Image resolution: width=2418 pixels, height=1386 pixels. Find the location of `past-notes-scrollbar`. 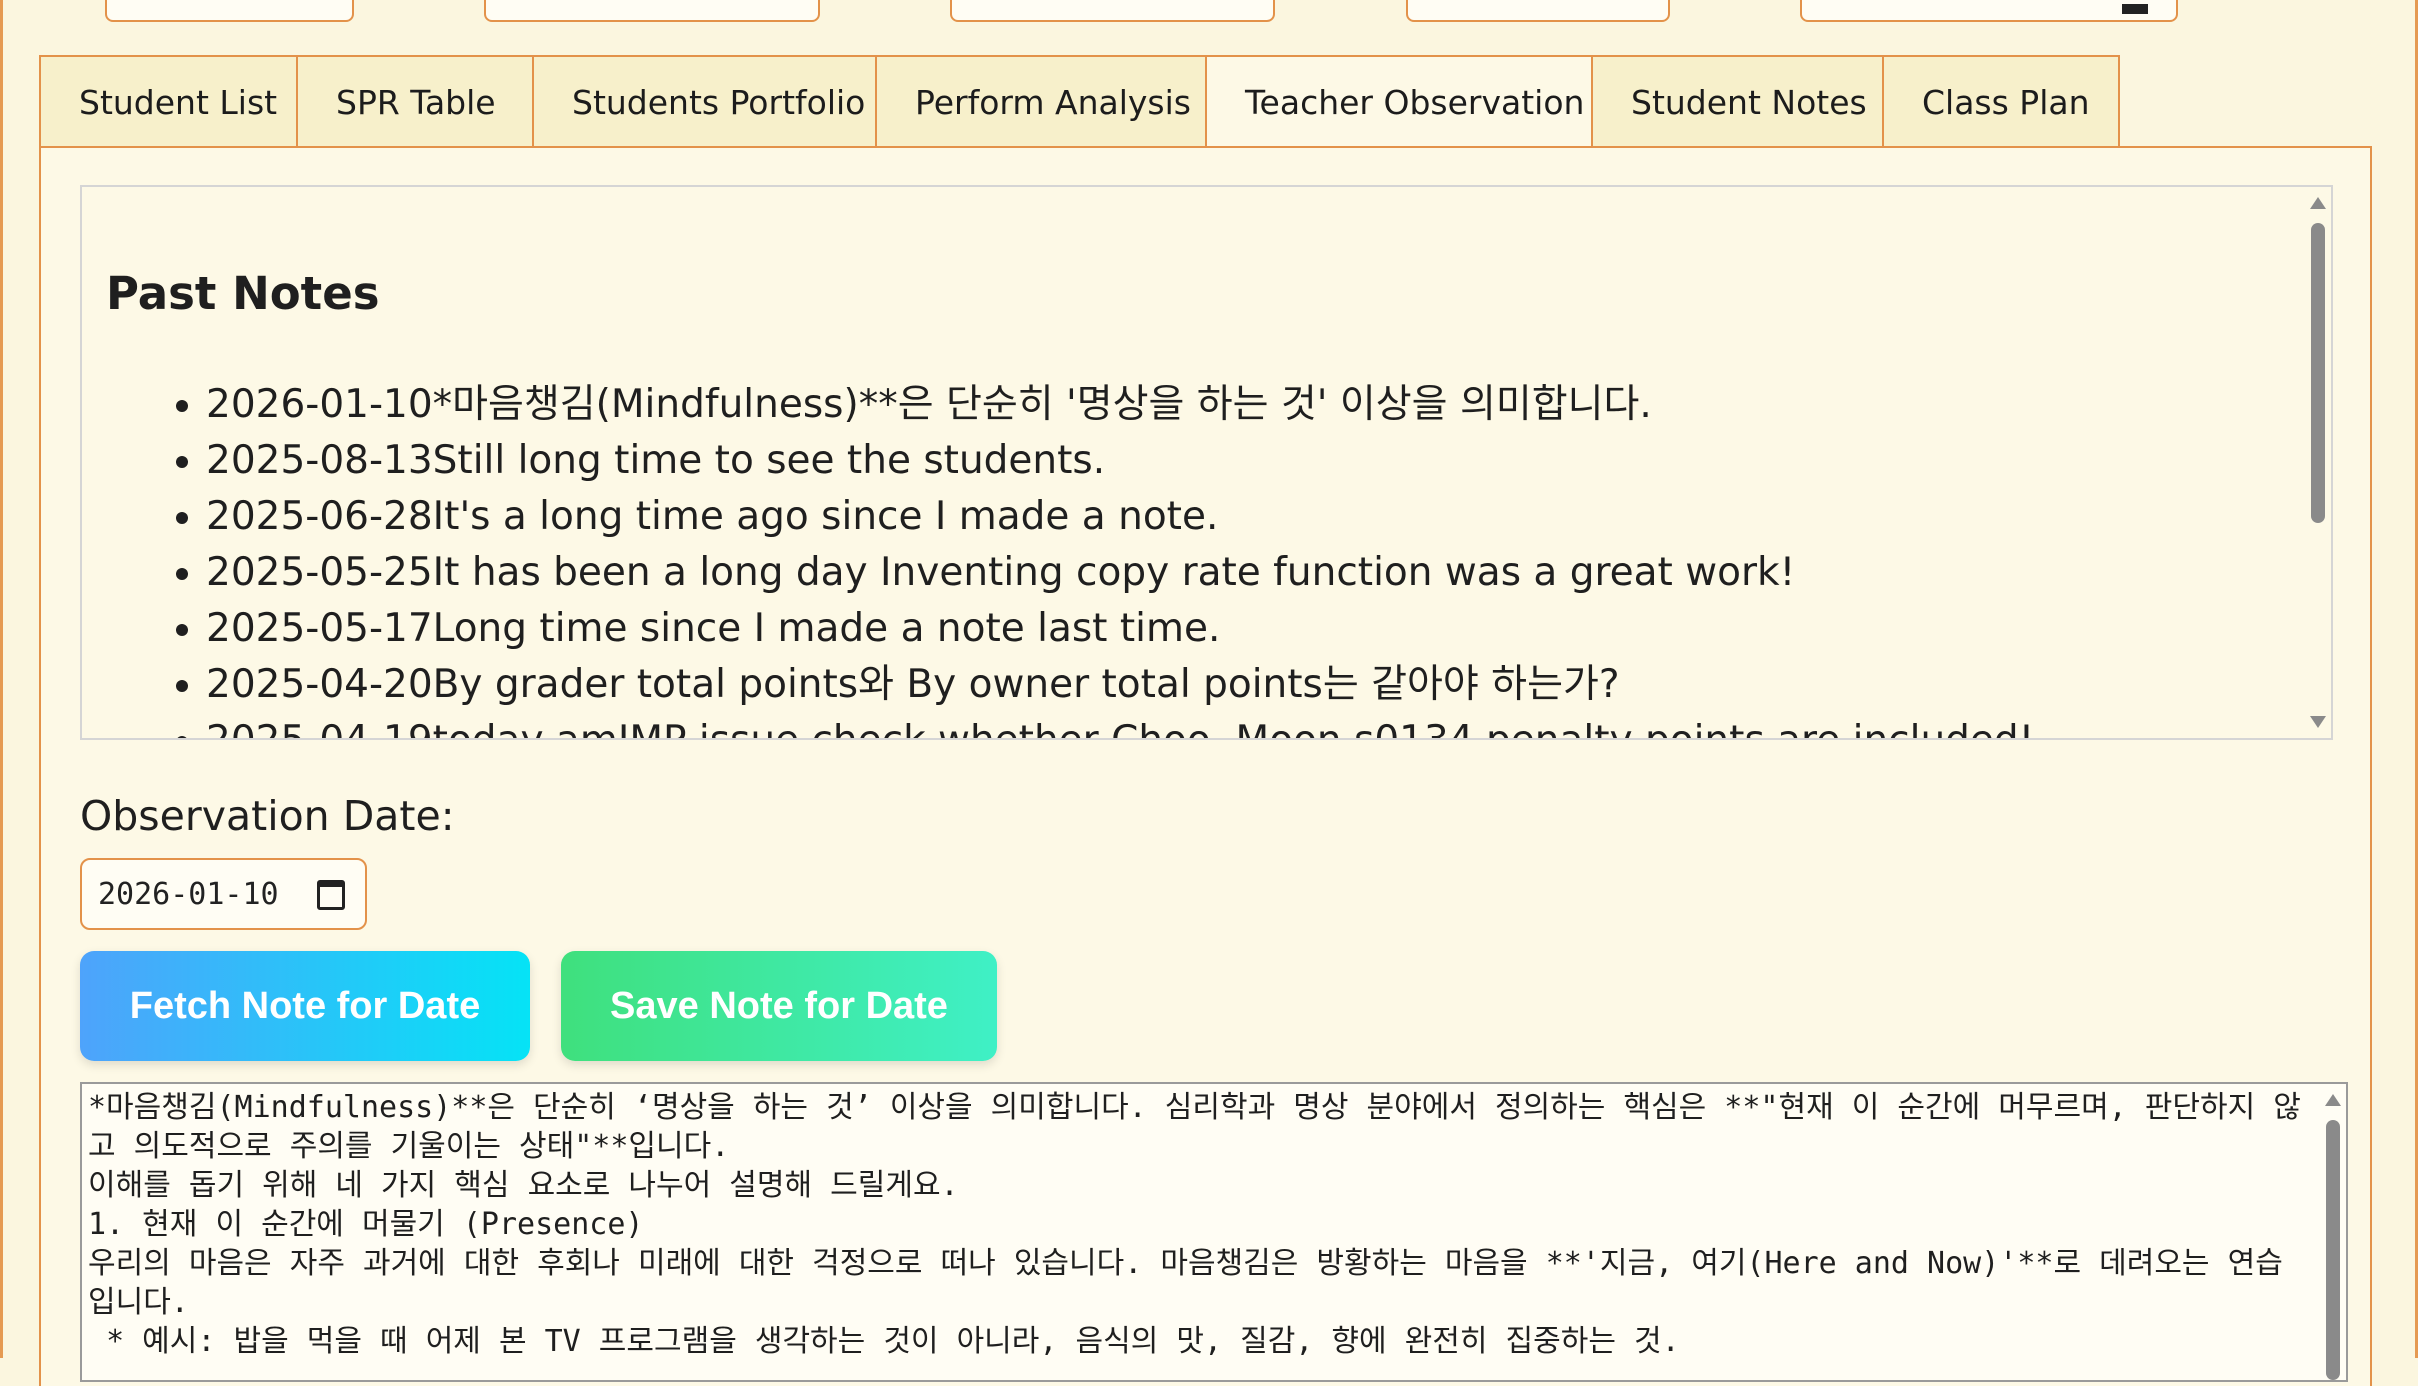

past-notes-scrollbar is located at coordinates (2318, 462).